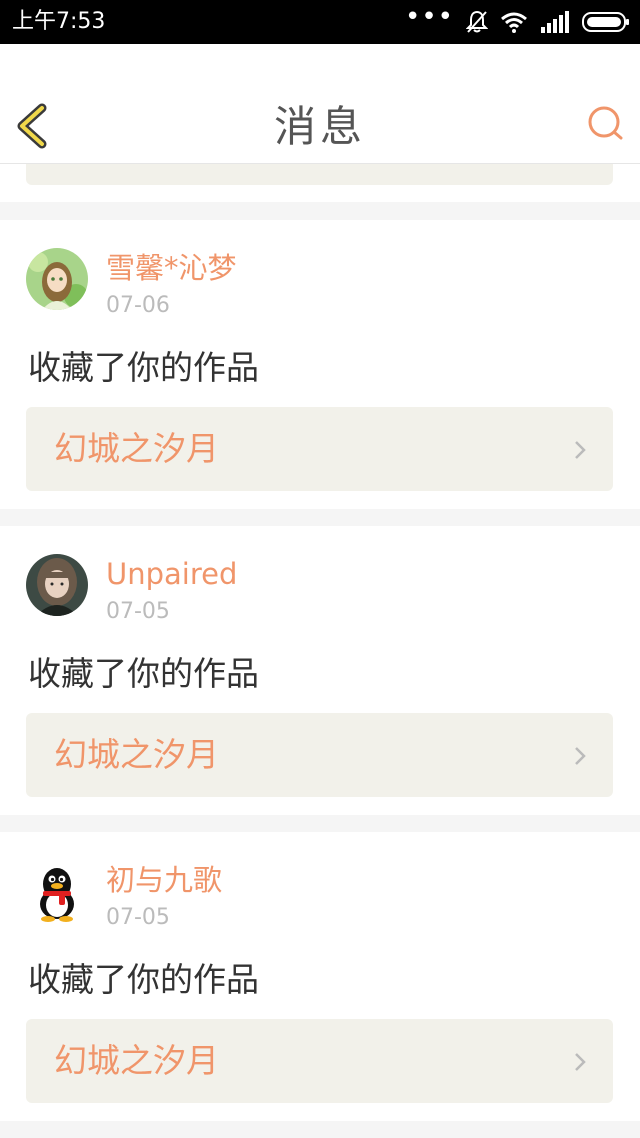 Image resolution: width=640 pixels, height=1138 pixels. Describe the element at coordinates (555, 22) in the screenshot. I see `signal-icon` at that location.